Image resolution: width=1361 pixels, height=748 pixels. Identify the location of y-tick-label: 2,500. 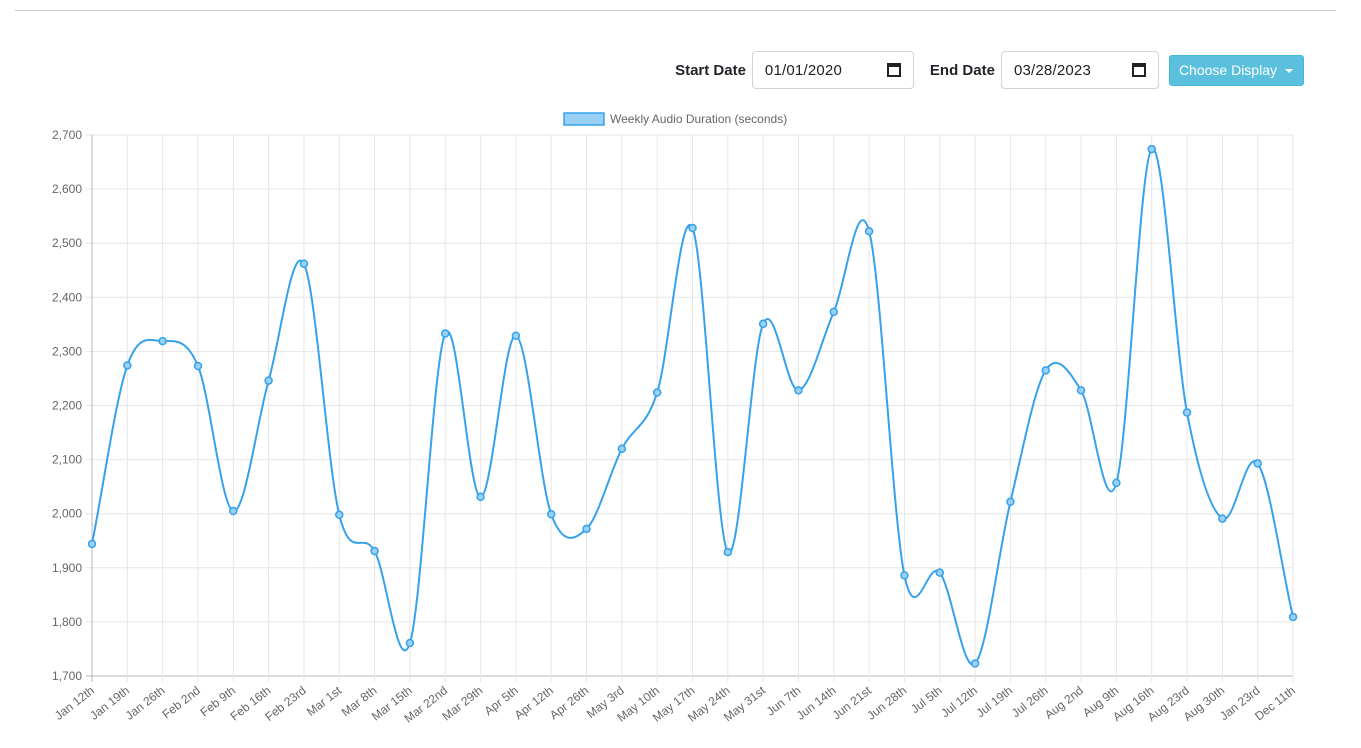
(67, 243).